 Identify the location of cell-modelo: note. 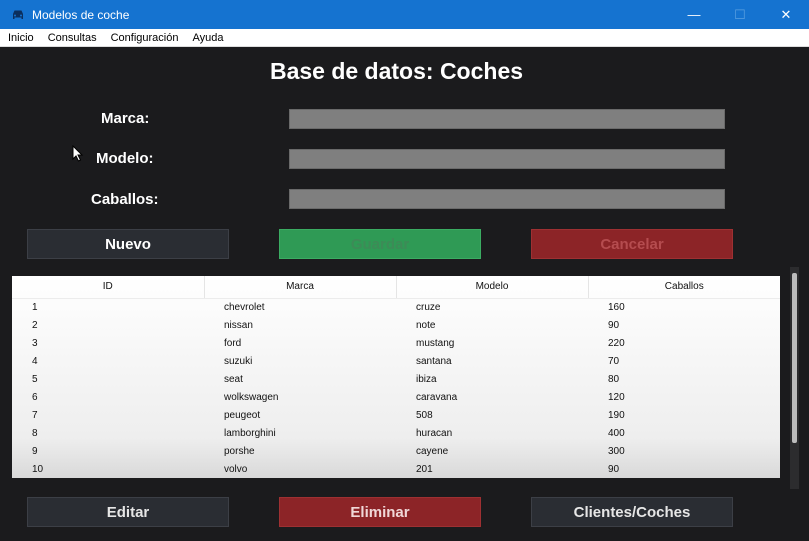
(426, 325).